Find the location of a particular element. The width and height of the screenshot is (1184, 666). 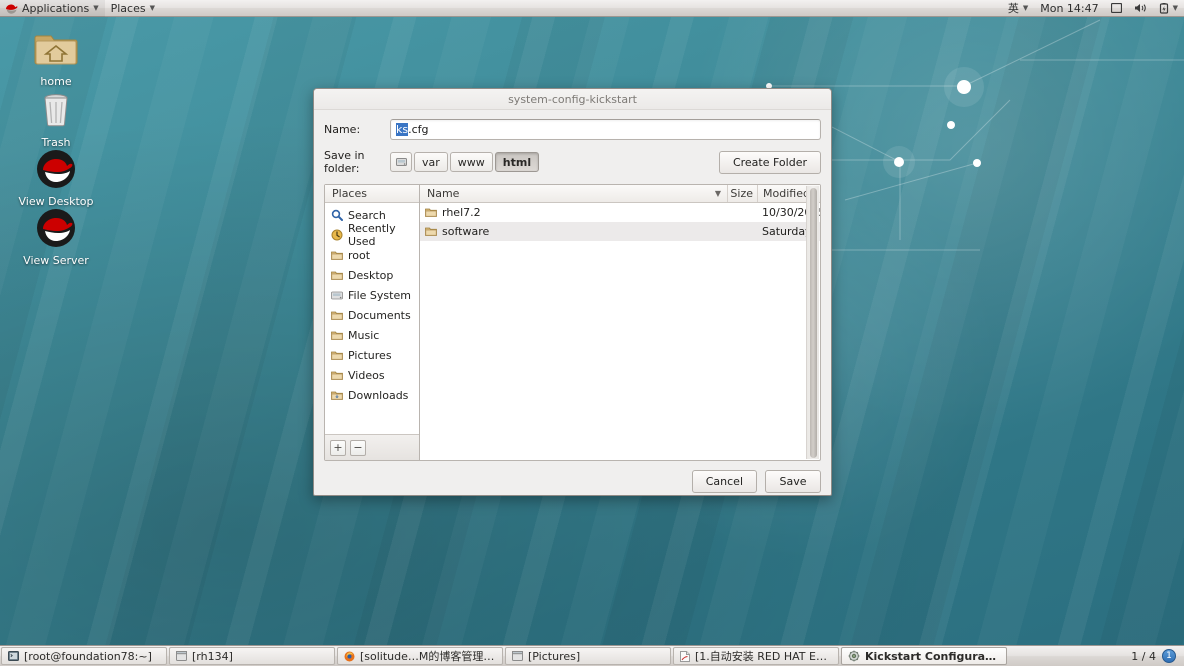

place-item-music: Music is located at coordinates (372, 335).